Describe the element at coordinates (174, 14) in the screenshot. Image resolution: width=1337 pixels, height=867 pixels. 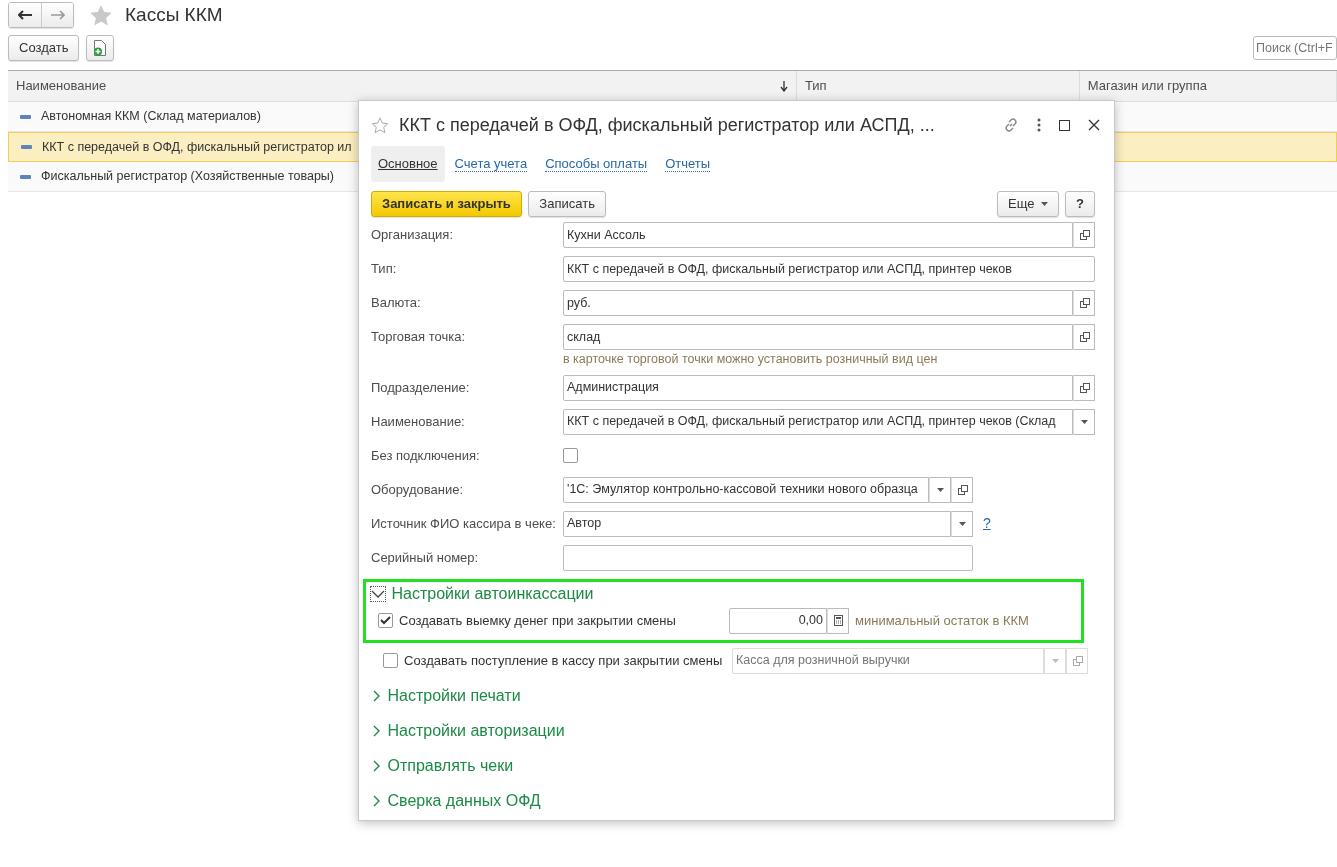
I see `page-title: Кассы ККМ` at that location.